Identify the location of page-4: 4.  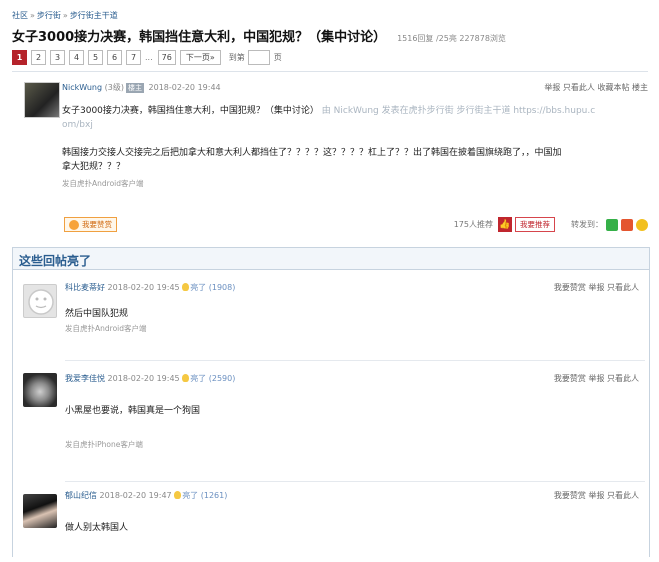
(76, 57).